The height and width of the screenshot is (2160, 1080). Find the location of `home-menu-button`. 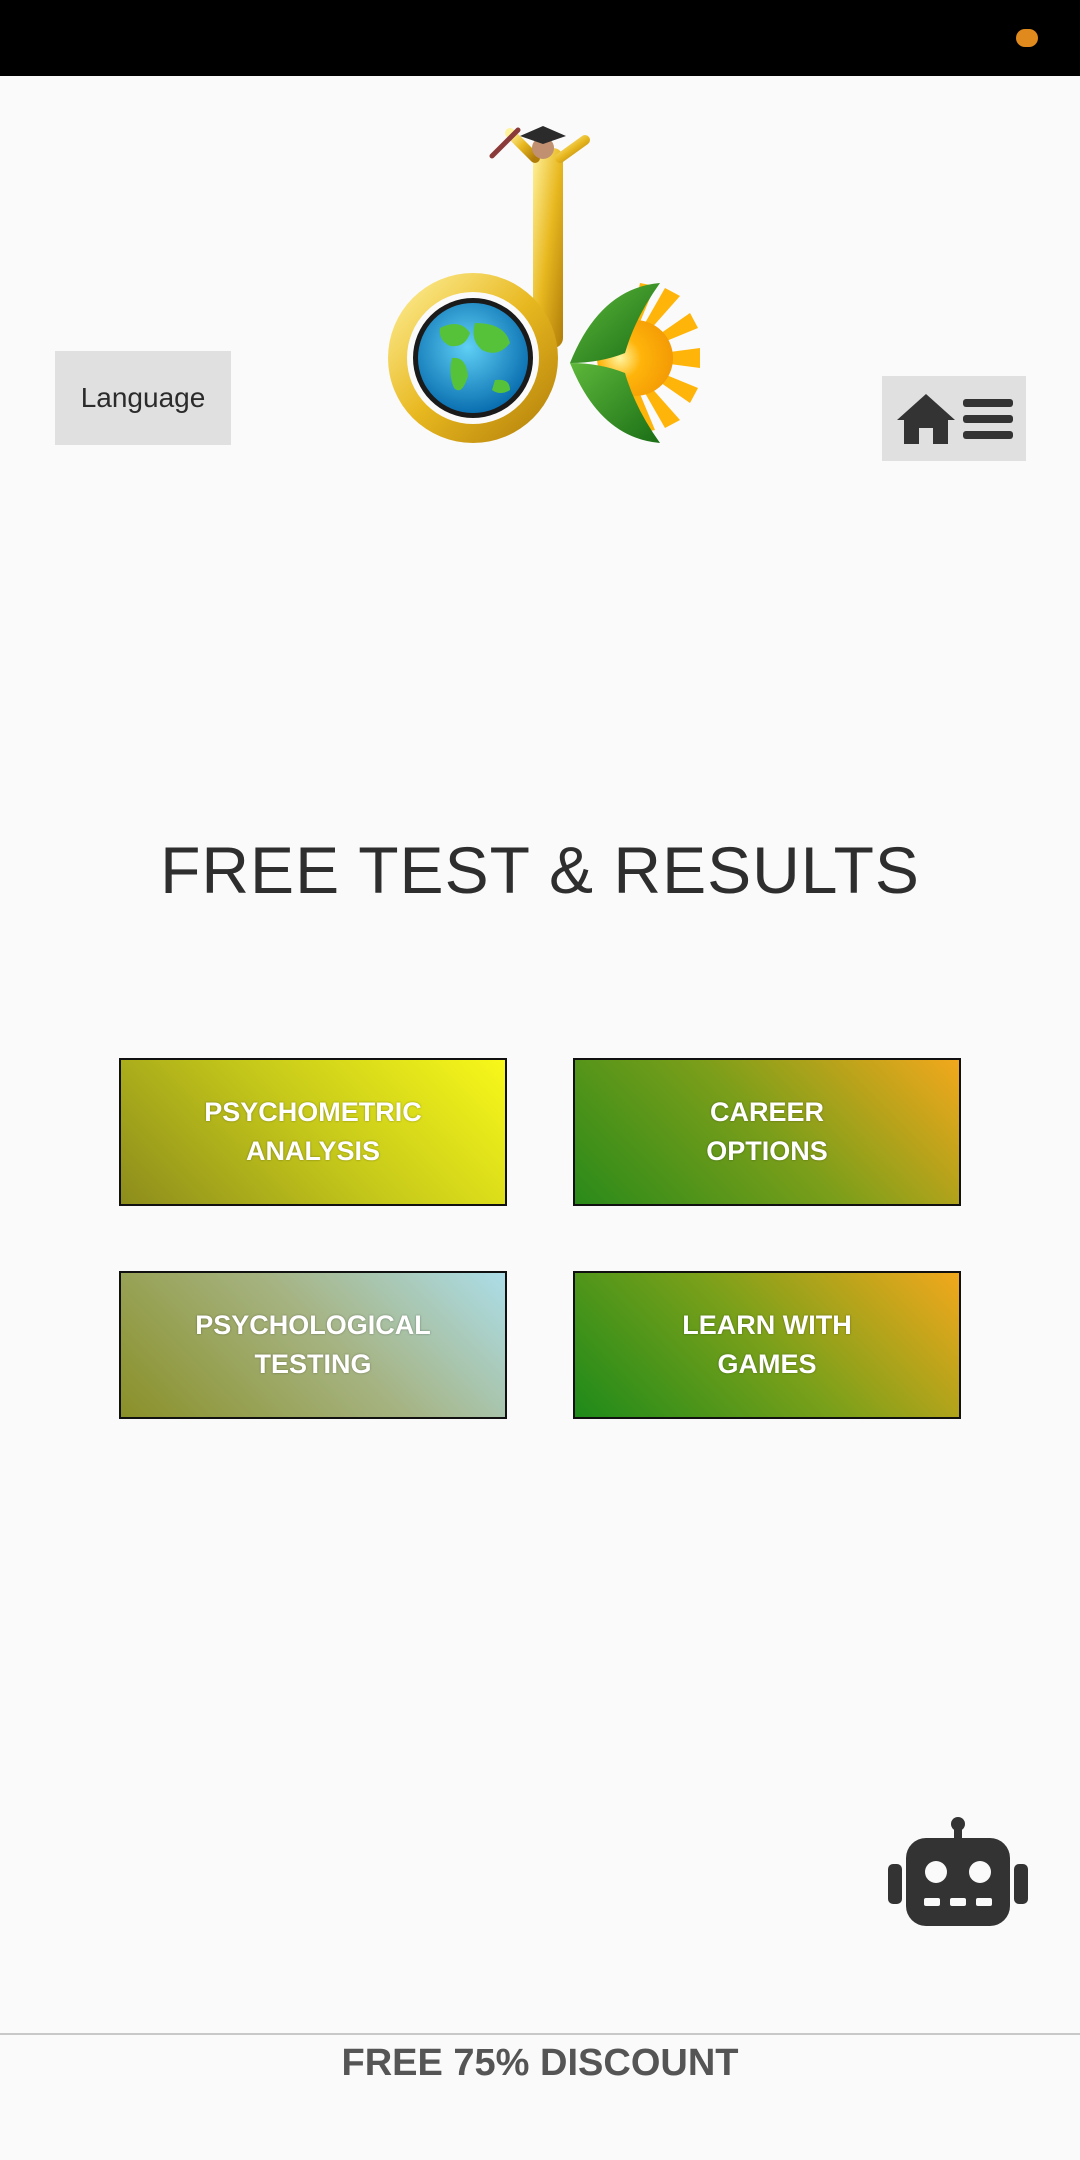

home-menu-button is located at coordinates (954, 418).